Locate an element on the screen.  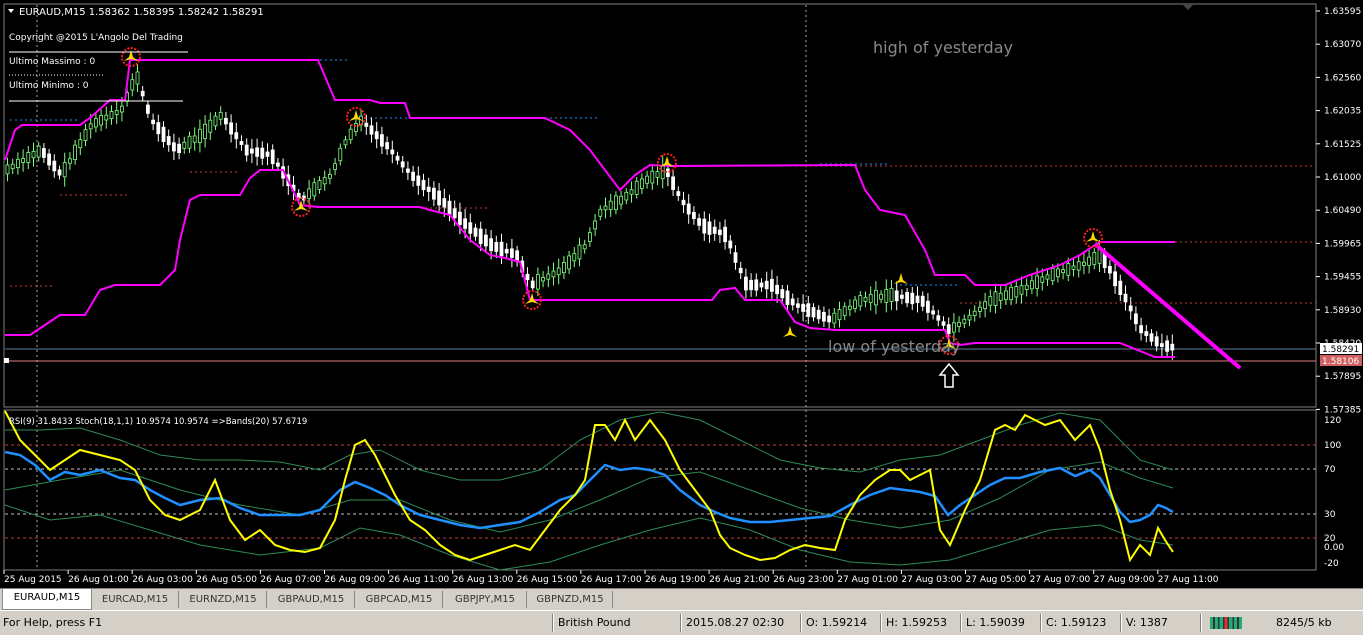
time-tick-label: 26 Aug 01:00 is located at coordinates (98, 580).